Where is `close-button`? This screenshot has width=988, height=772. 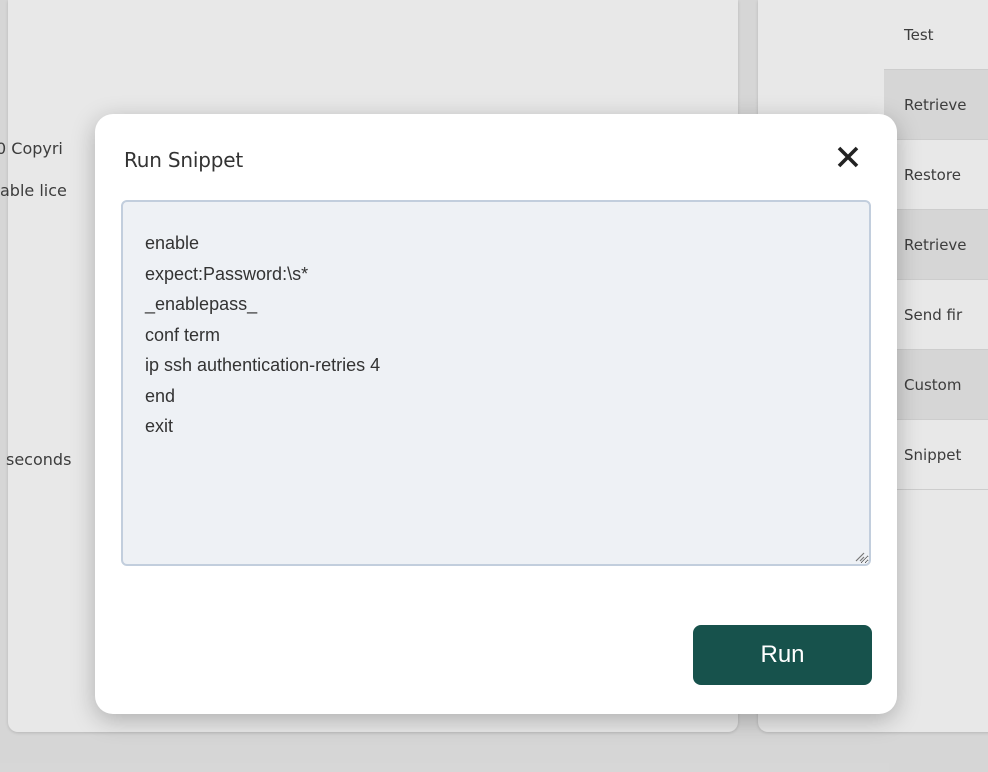 close-button is located at coordinates (848, 157).